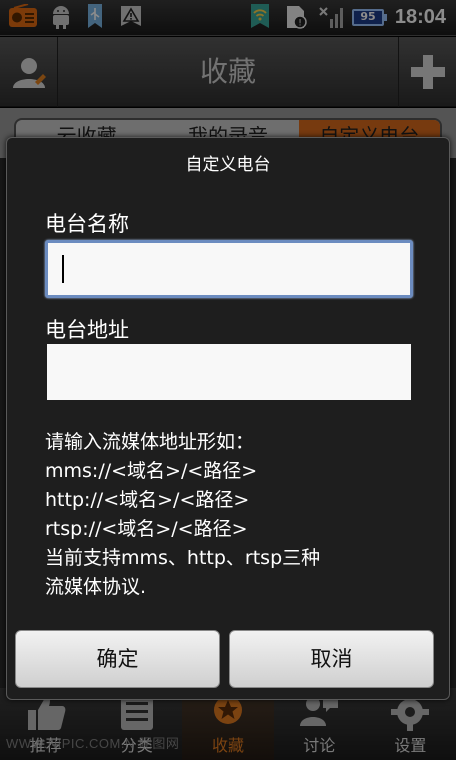 This screenshot has height=760, width=456. I want to click on station-address-label: 电台地址, so click(87, 330).